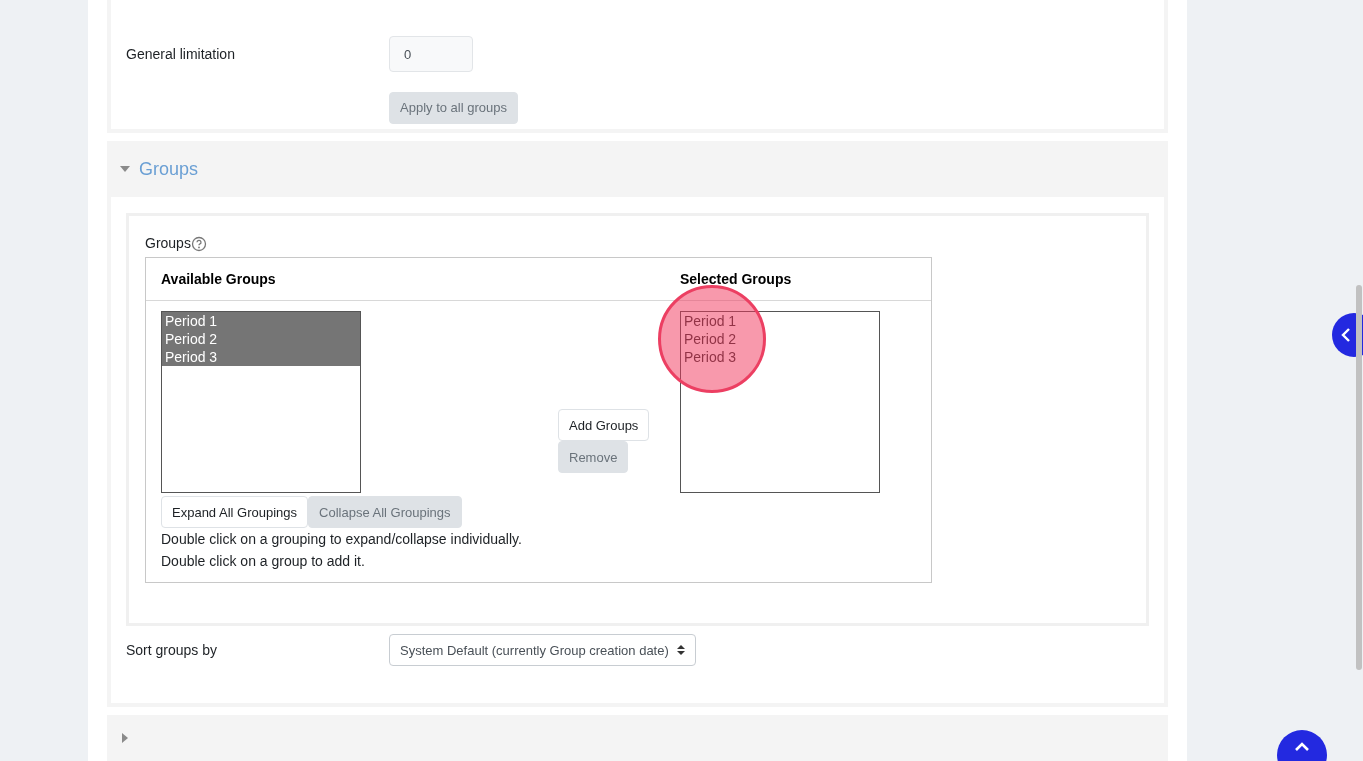 This screenshot has height=761, width=1363. What do you see at coordinates (736, 279) in the screenshot?
I see `column-heading: Selected Groups` at bounding box center [736, 279].